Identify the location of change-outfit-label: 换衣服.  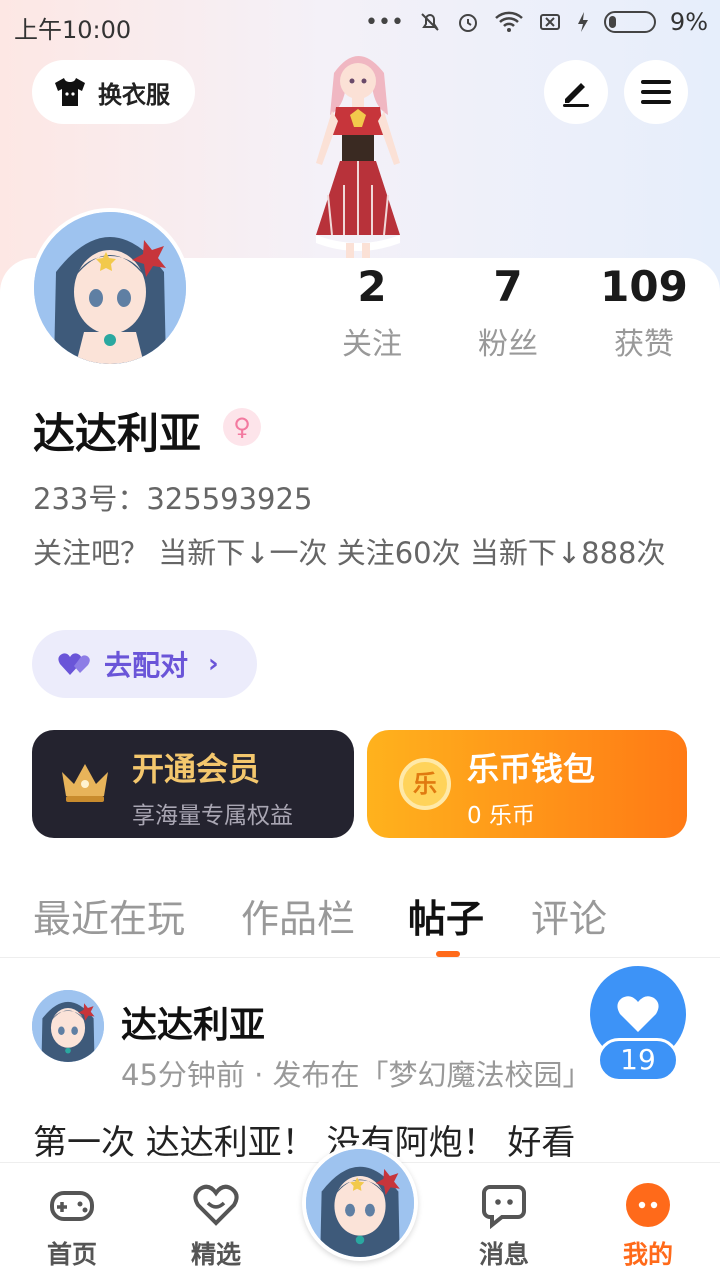
(134, 94).